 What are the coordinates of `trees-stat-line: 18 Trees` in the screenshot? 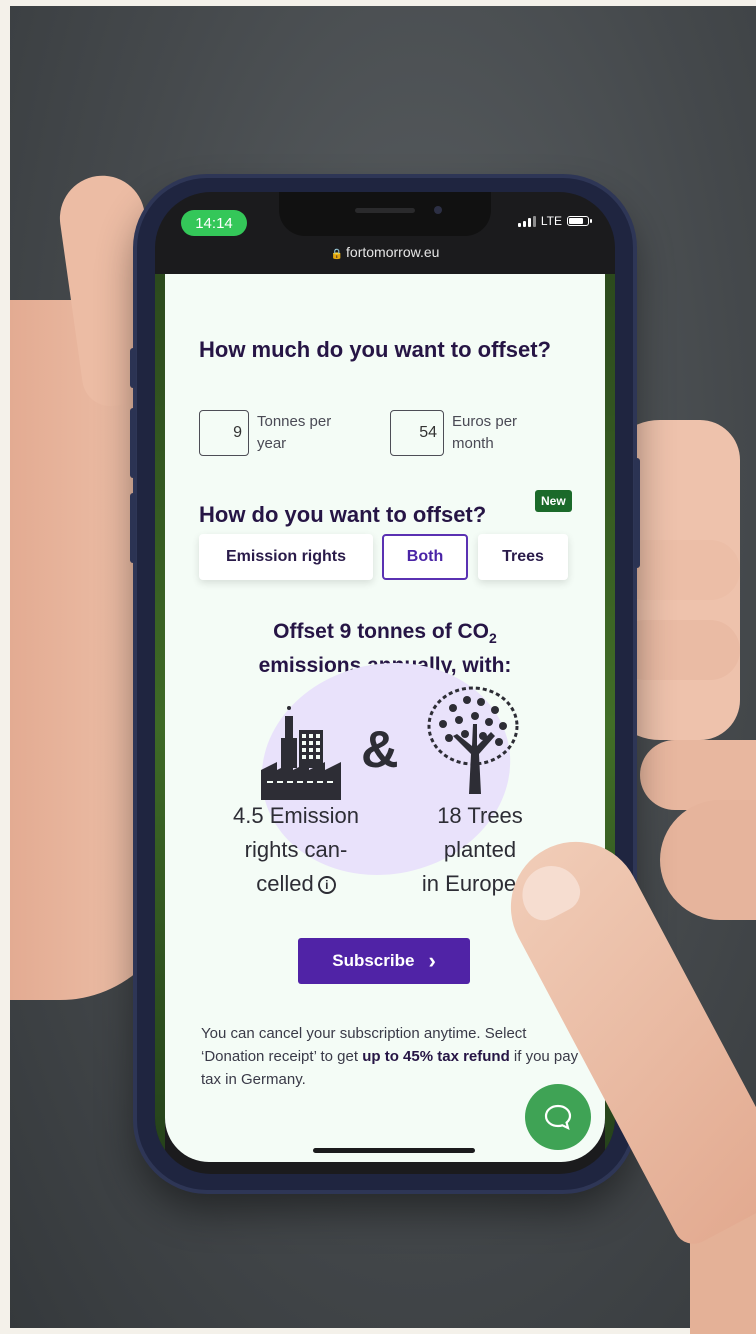 It's located at (480, 815).